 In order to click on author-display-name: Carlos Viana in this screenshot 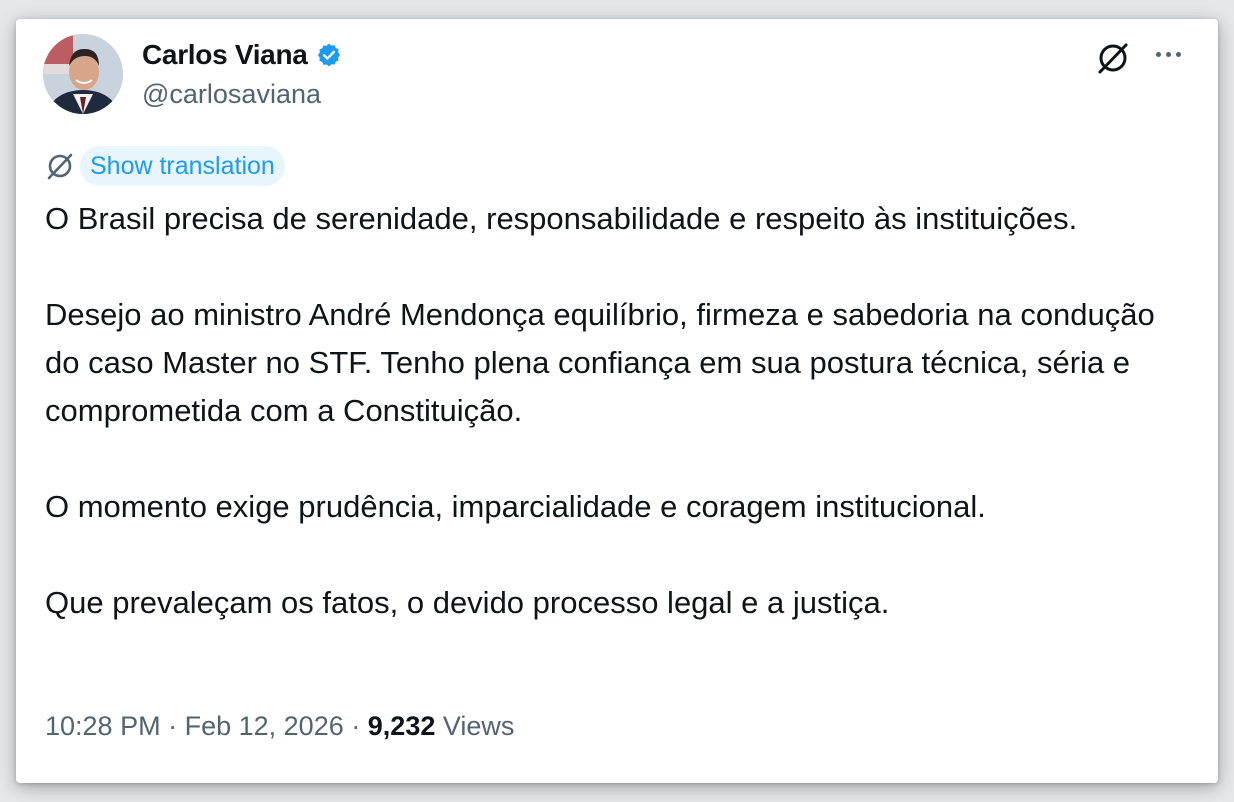, I will do `click(225, 55)`.